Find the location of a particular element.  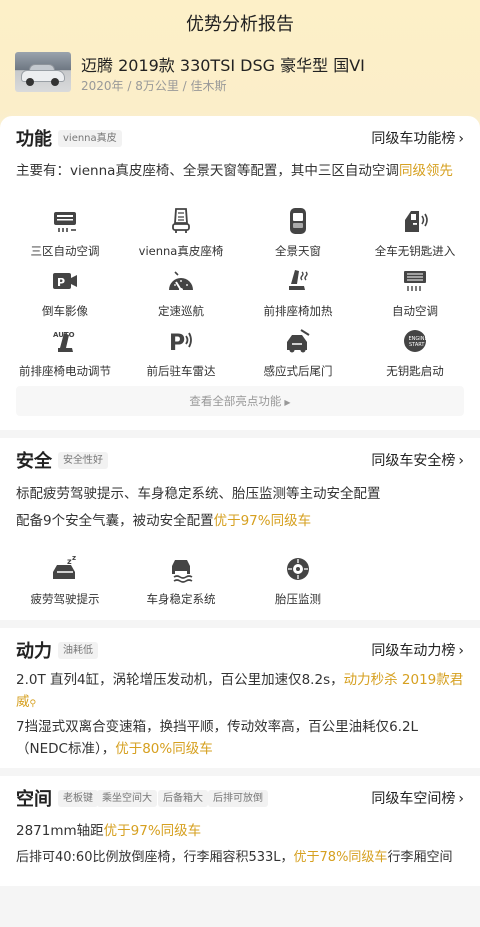

space-line-2-tail: 行李厢空间 is located at coordinates (420, 857).